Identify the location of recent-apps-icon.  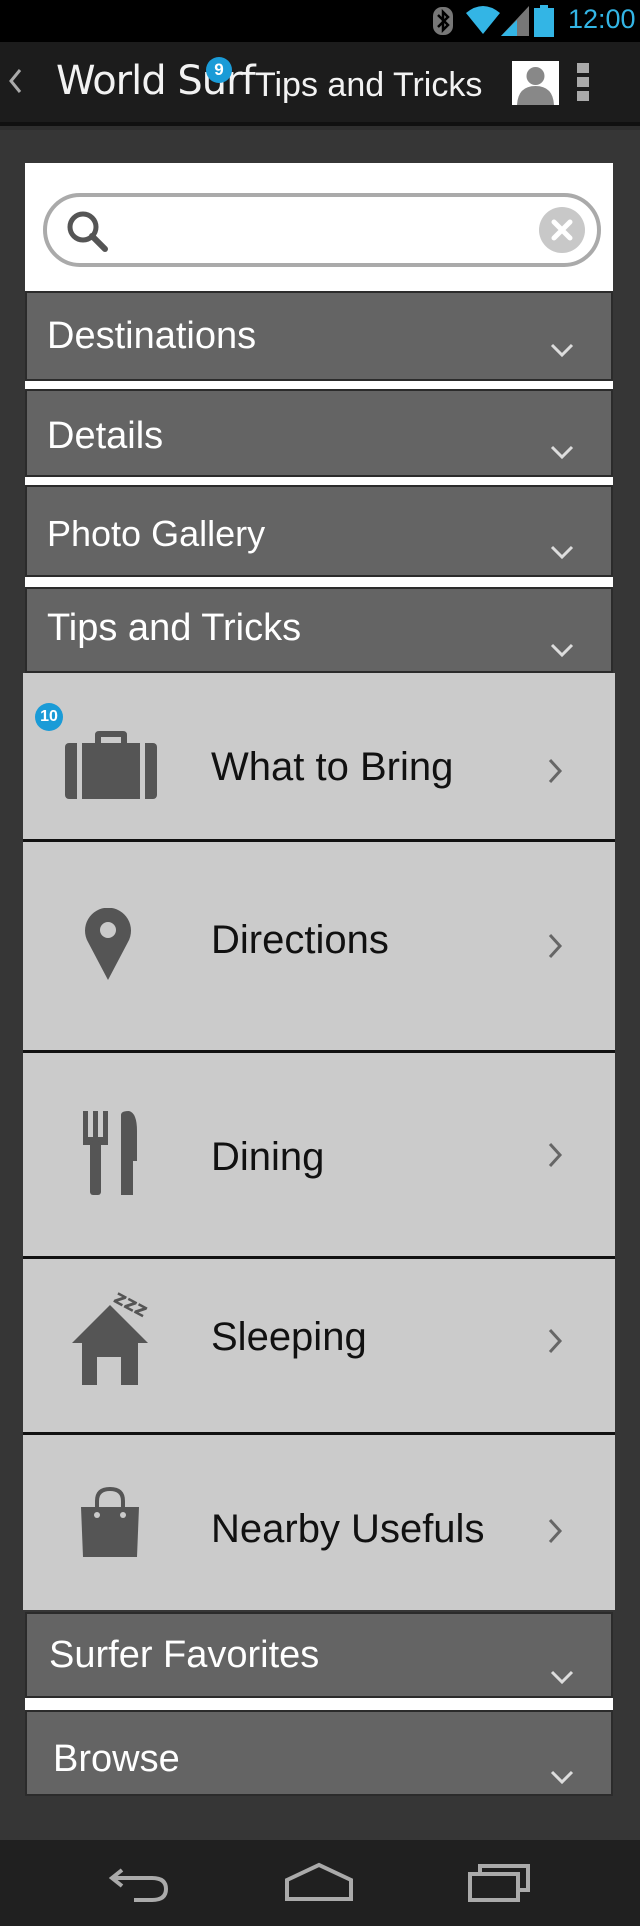
(500, 1884).